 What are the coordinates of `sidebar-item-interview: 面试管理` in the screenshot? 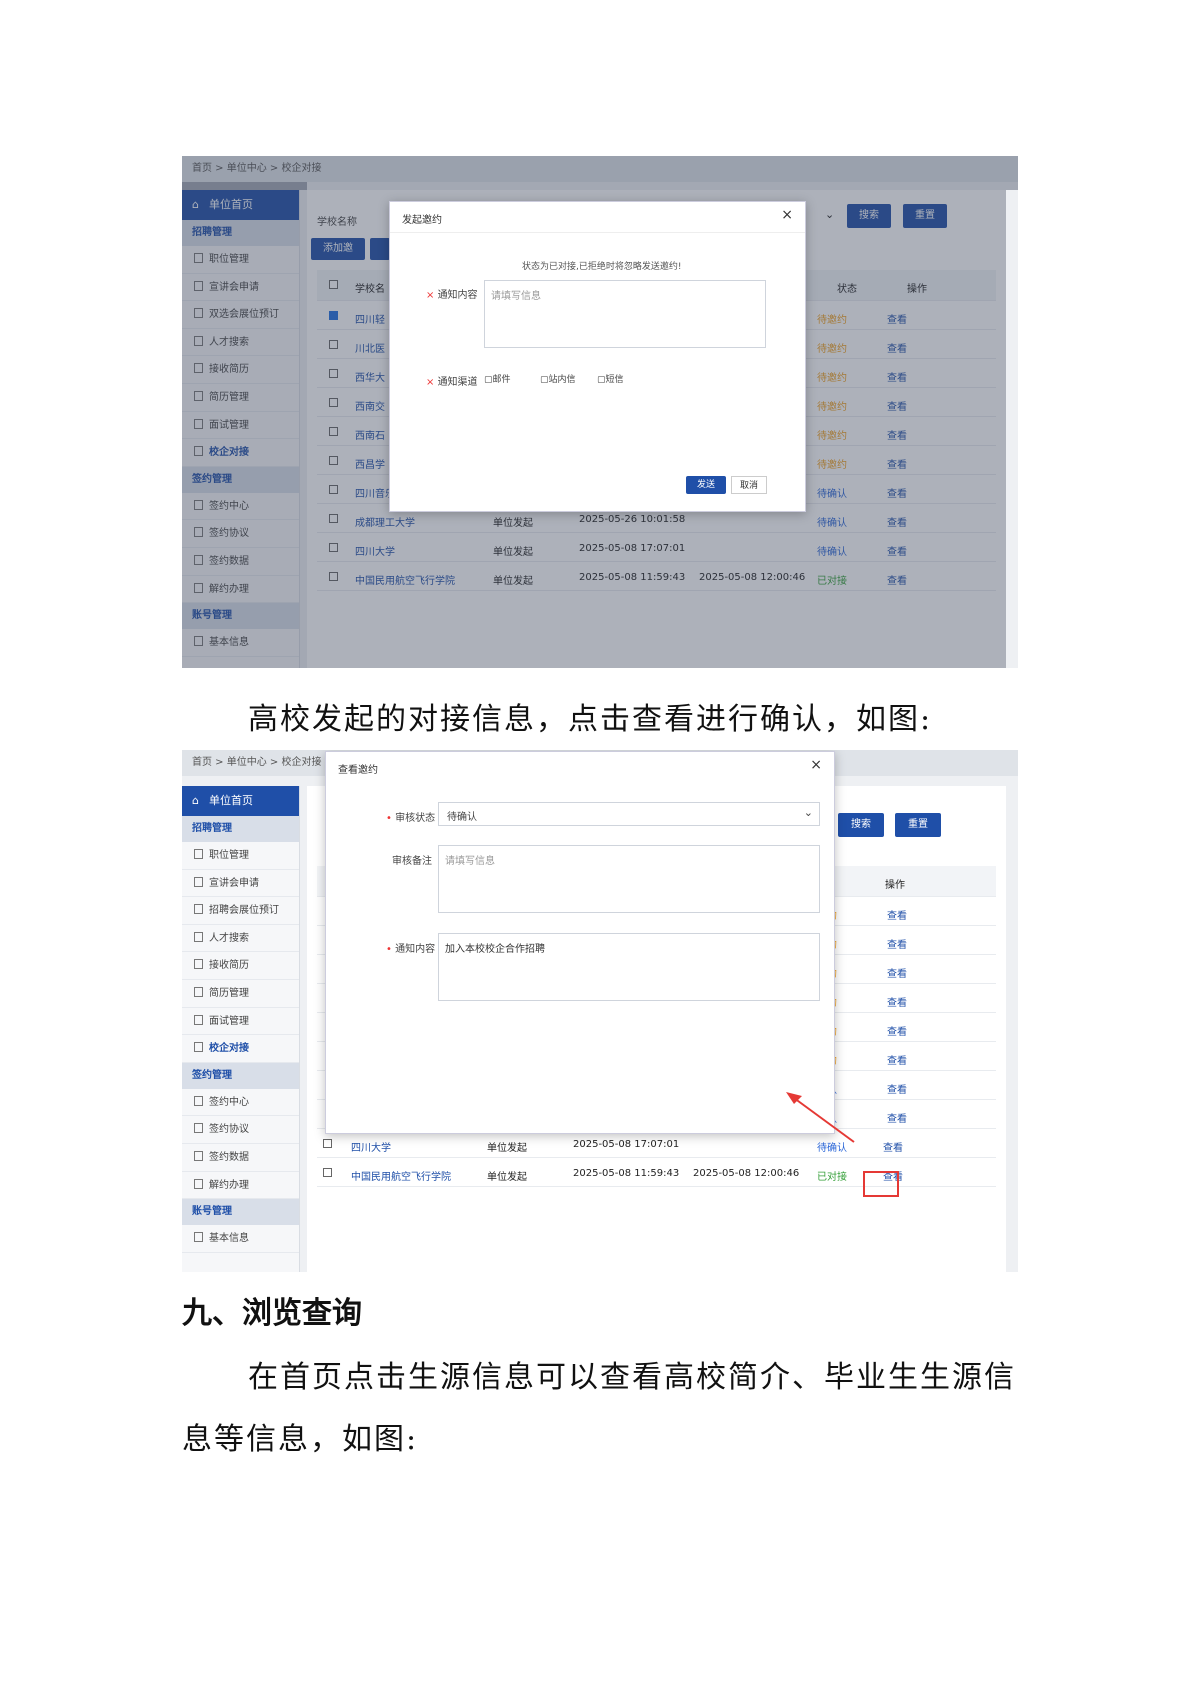 It's located at (240, 1022).